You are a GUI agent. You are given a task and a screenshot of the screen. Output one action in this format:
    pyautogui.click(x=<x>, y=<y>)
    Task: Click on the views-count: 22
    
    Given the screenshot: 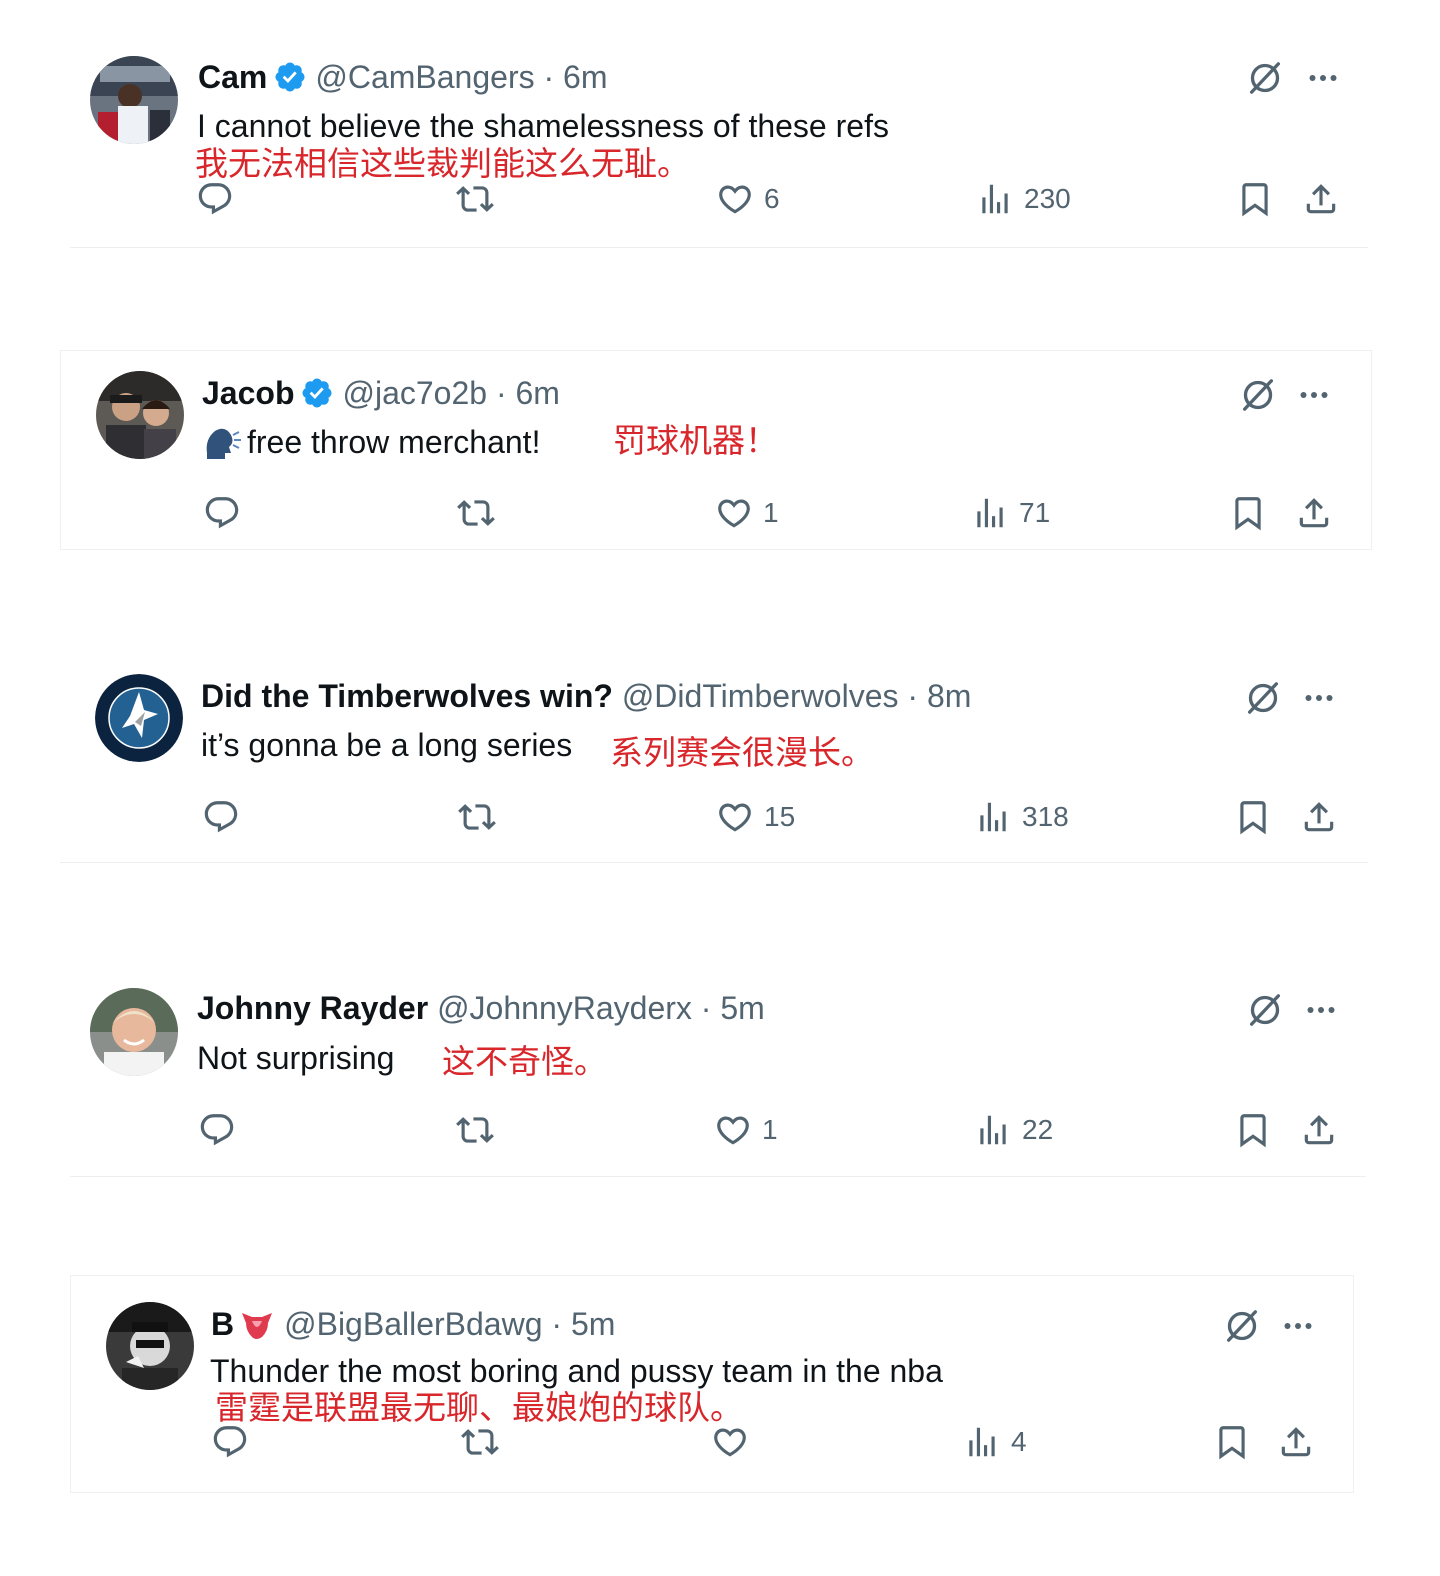 What is the action you would take?
    pyautogui.click(x=1038, y=1129)
    